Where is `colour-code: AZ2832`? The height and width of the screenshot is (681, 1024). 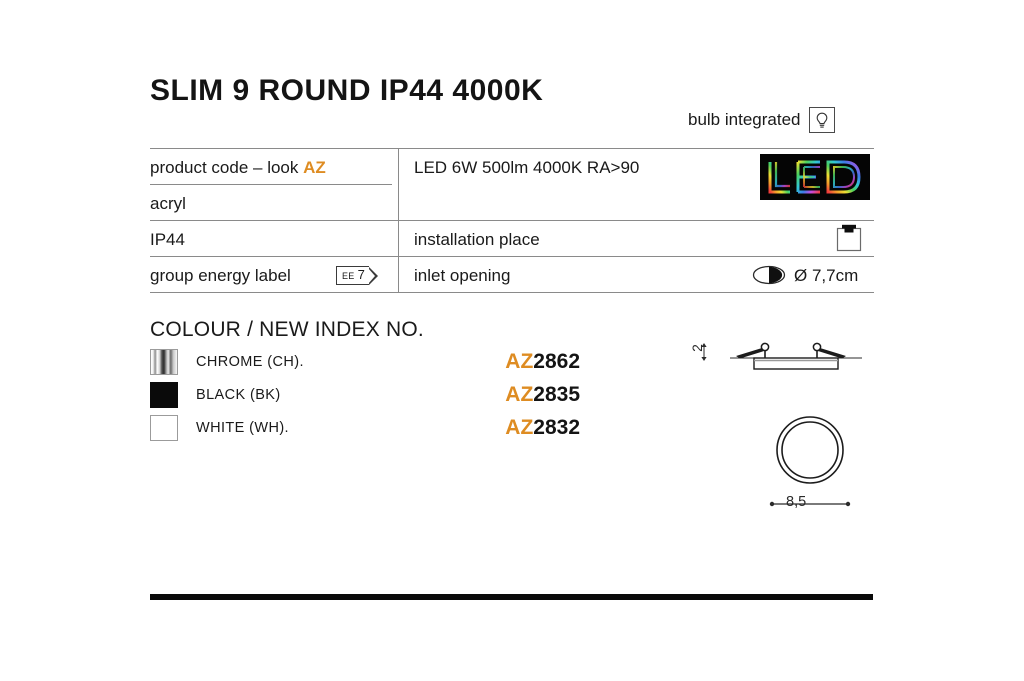 colour-code: AZ2832 is located at coordinates (542, 428).